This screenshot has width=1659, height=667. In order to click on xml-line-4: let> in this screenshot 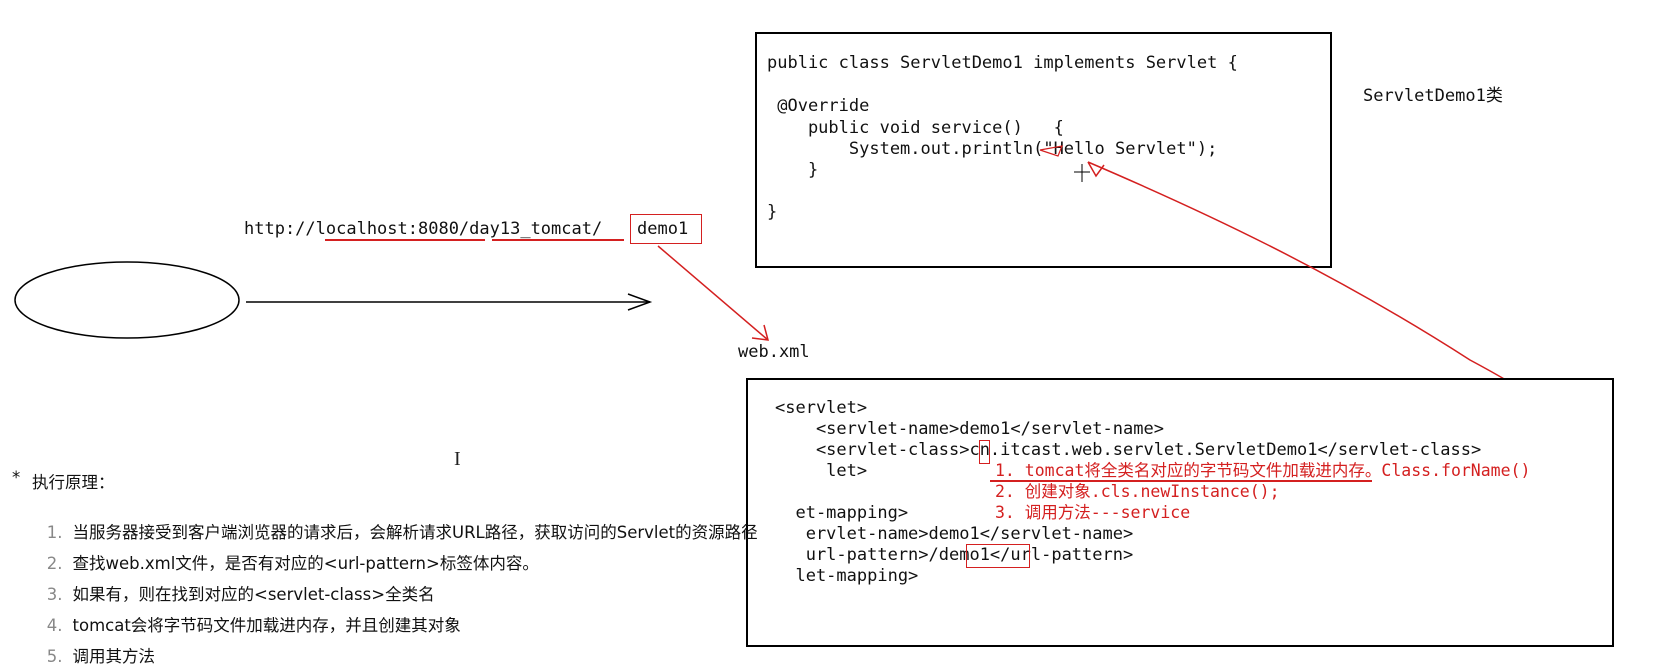, I will do `click(821, 471)`.